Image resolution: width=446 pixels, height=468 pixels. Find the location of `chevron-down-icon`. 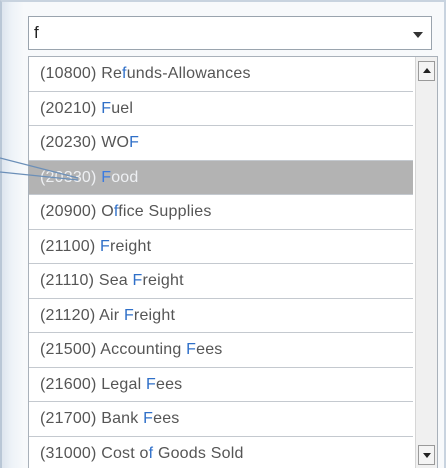

chevron-down-icon is located at coordinates (418, 35).